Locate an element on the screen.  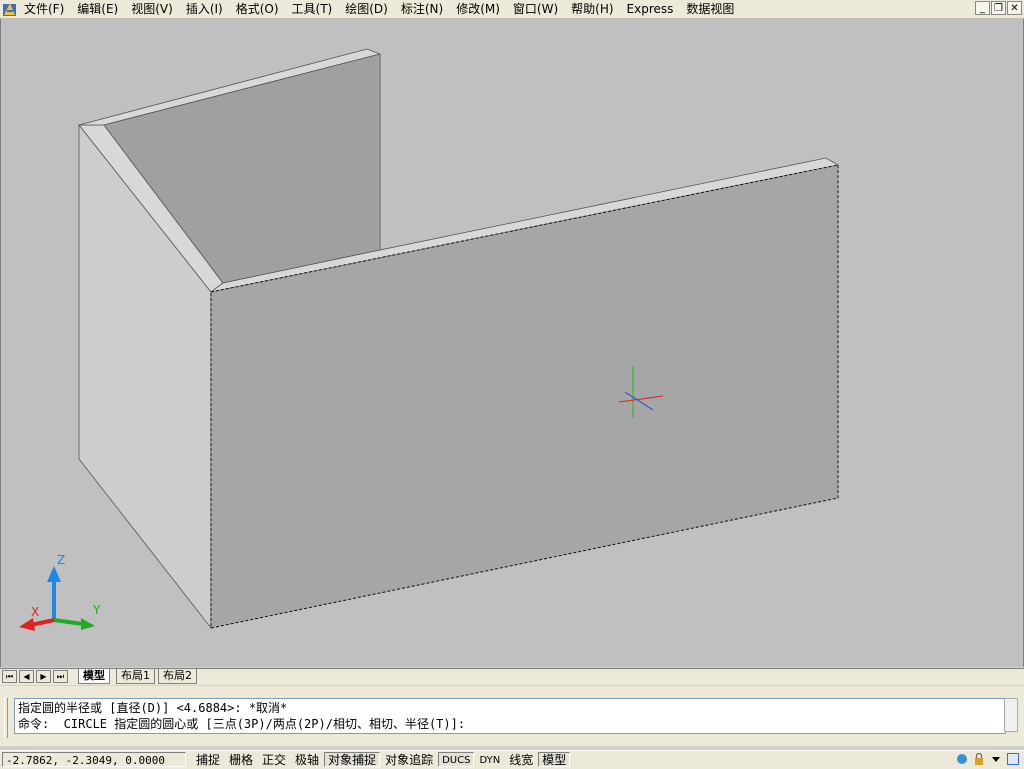
tab-model: 模型 is located at coordinates (94, 676).